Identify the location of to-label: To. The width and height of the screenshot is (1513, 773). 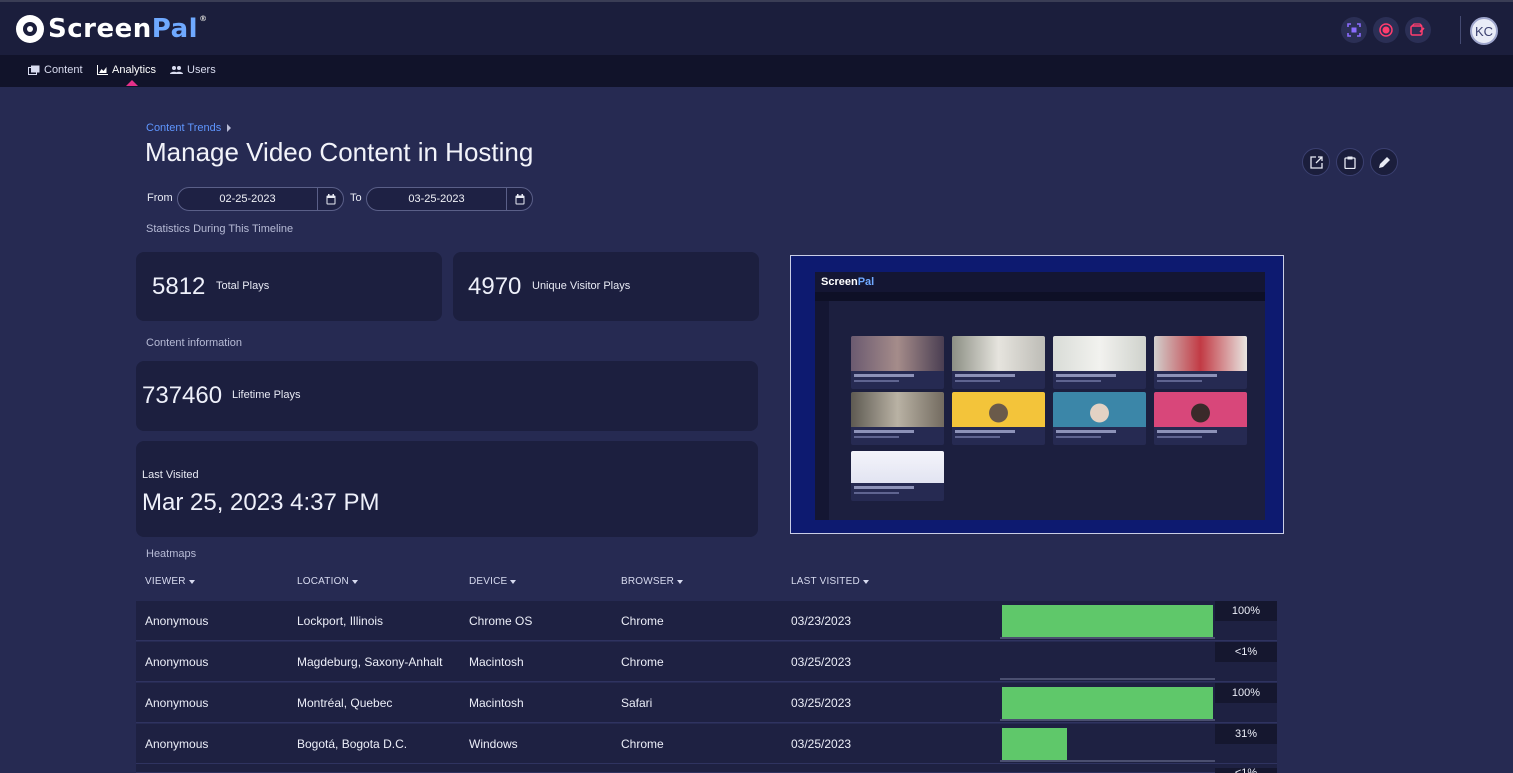
(356, 198).